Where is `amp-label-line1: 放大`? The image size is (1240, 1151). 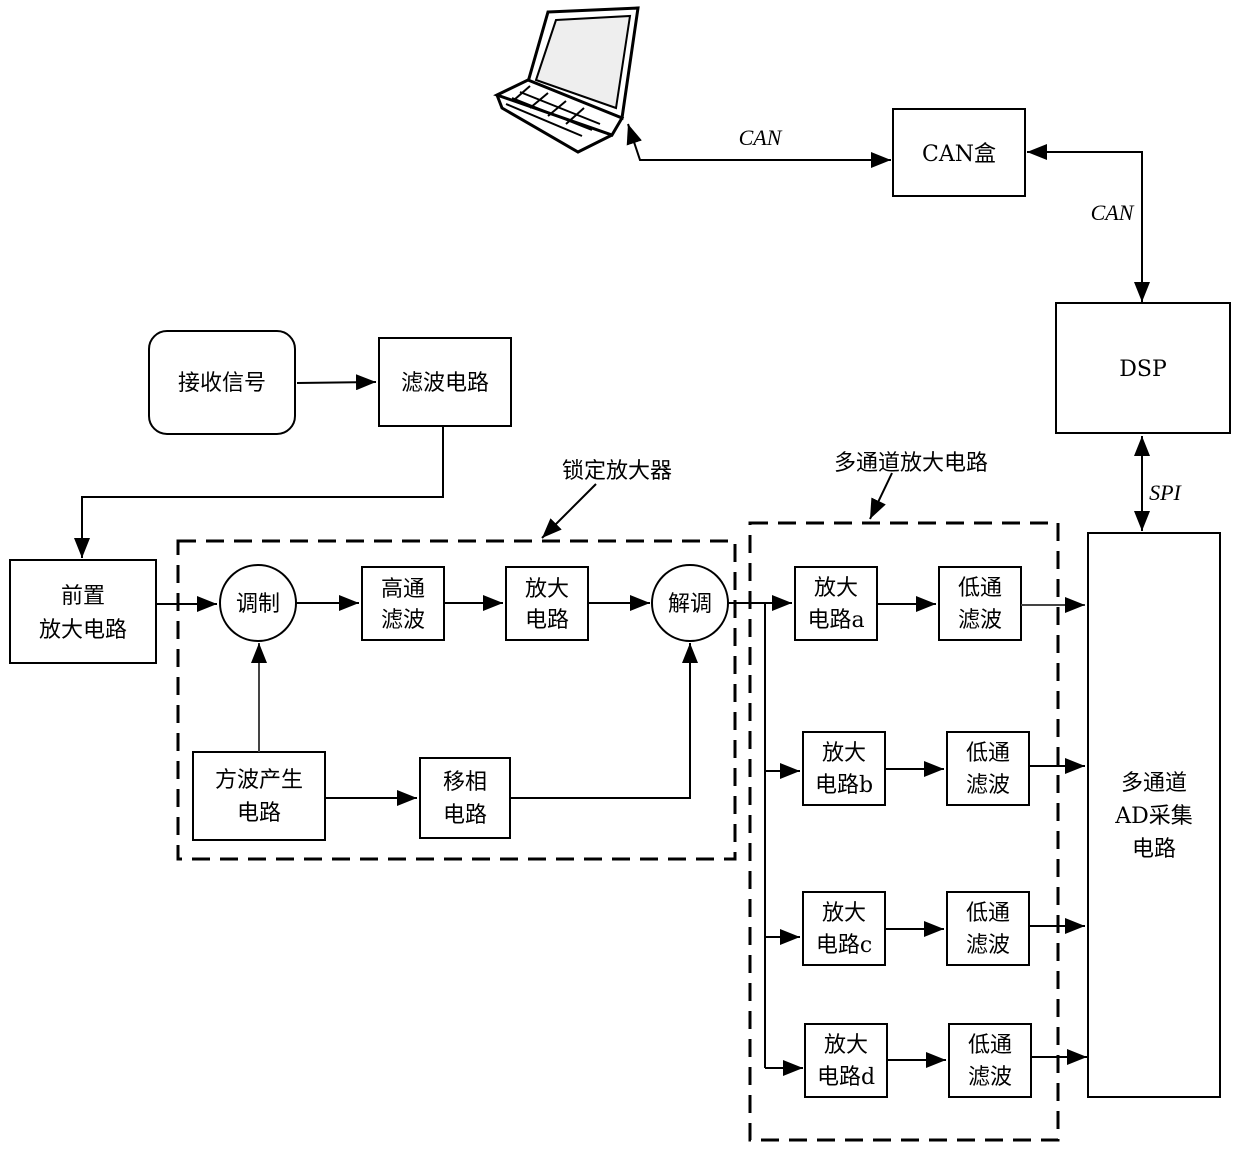 amp-label-line1: 放大 is located at coordinates (547, 589).